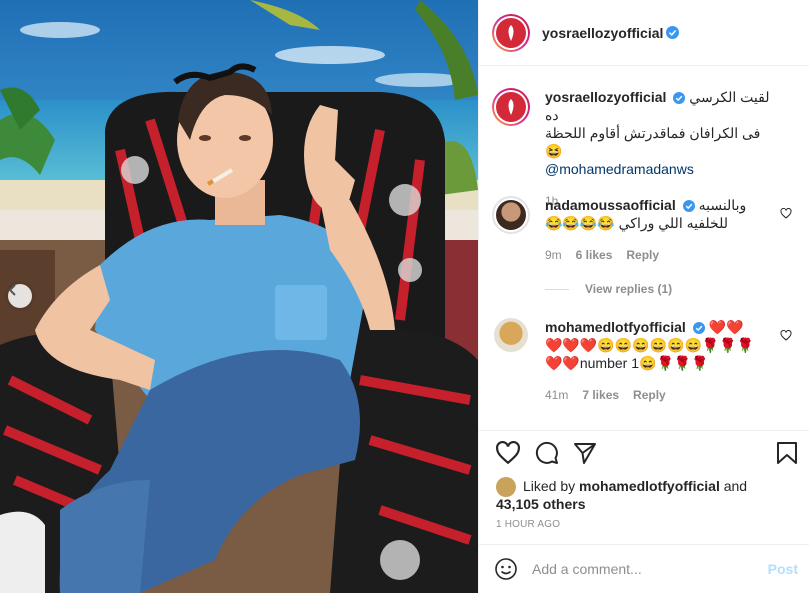 The image size is (809, 593). I want to click on liker-username: mohamedlotfyofficial, so click(649, 486).